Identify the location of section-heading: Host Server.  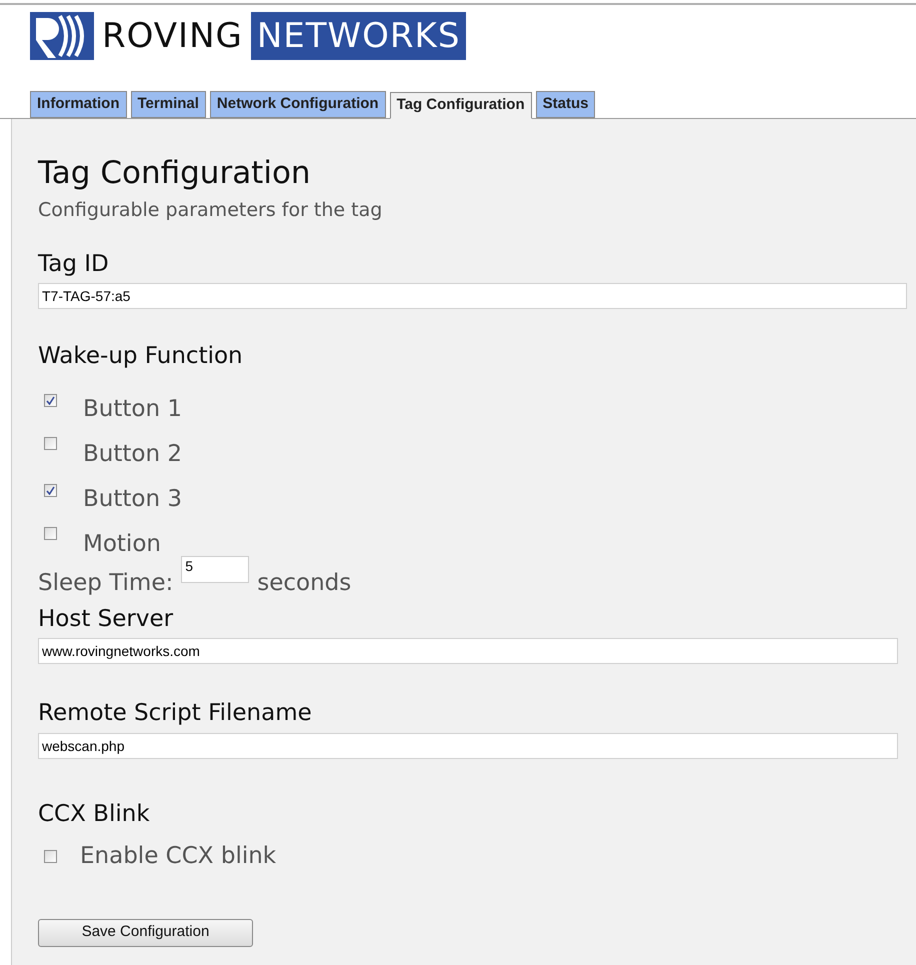
(106, 619).